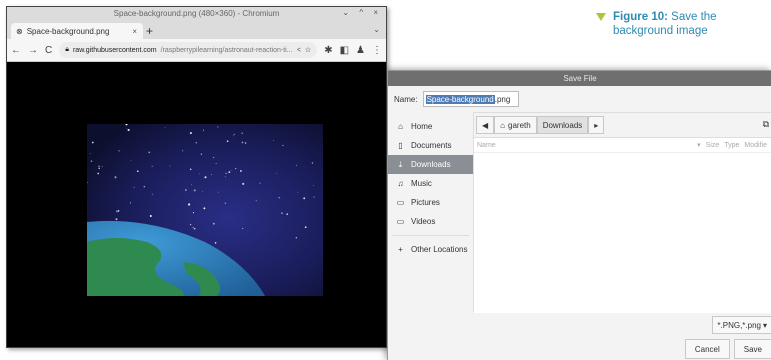 The width and height of the screenshot is (771, 360). Describe the element at coordinates (584, 145) in the screenshot. I see `column-name: Name` at that location.